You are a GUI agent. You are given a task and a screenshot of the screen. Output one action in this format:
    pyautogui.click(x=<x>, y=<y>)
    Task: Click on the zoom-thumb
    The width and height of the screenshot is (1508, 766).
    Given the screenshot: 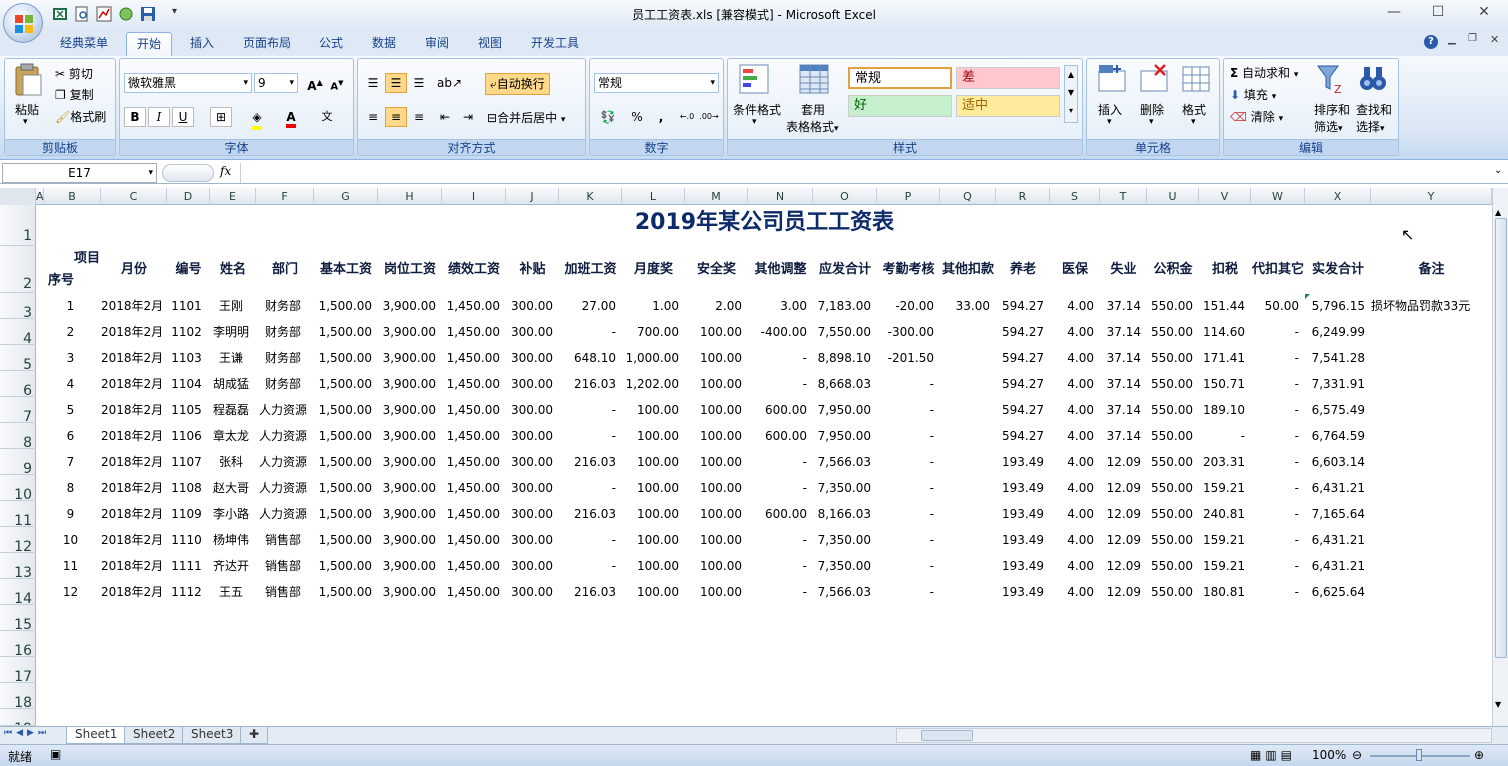 What is the action you would take?
    pyautogui.click(x=1419, y=755)
    